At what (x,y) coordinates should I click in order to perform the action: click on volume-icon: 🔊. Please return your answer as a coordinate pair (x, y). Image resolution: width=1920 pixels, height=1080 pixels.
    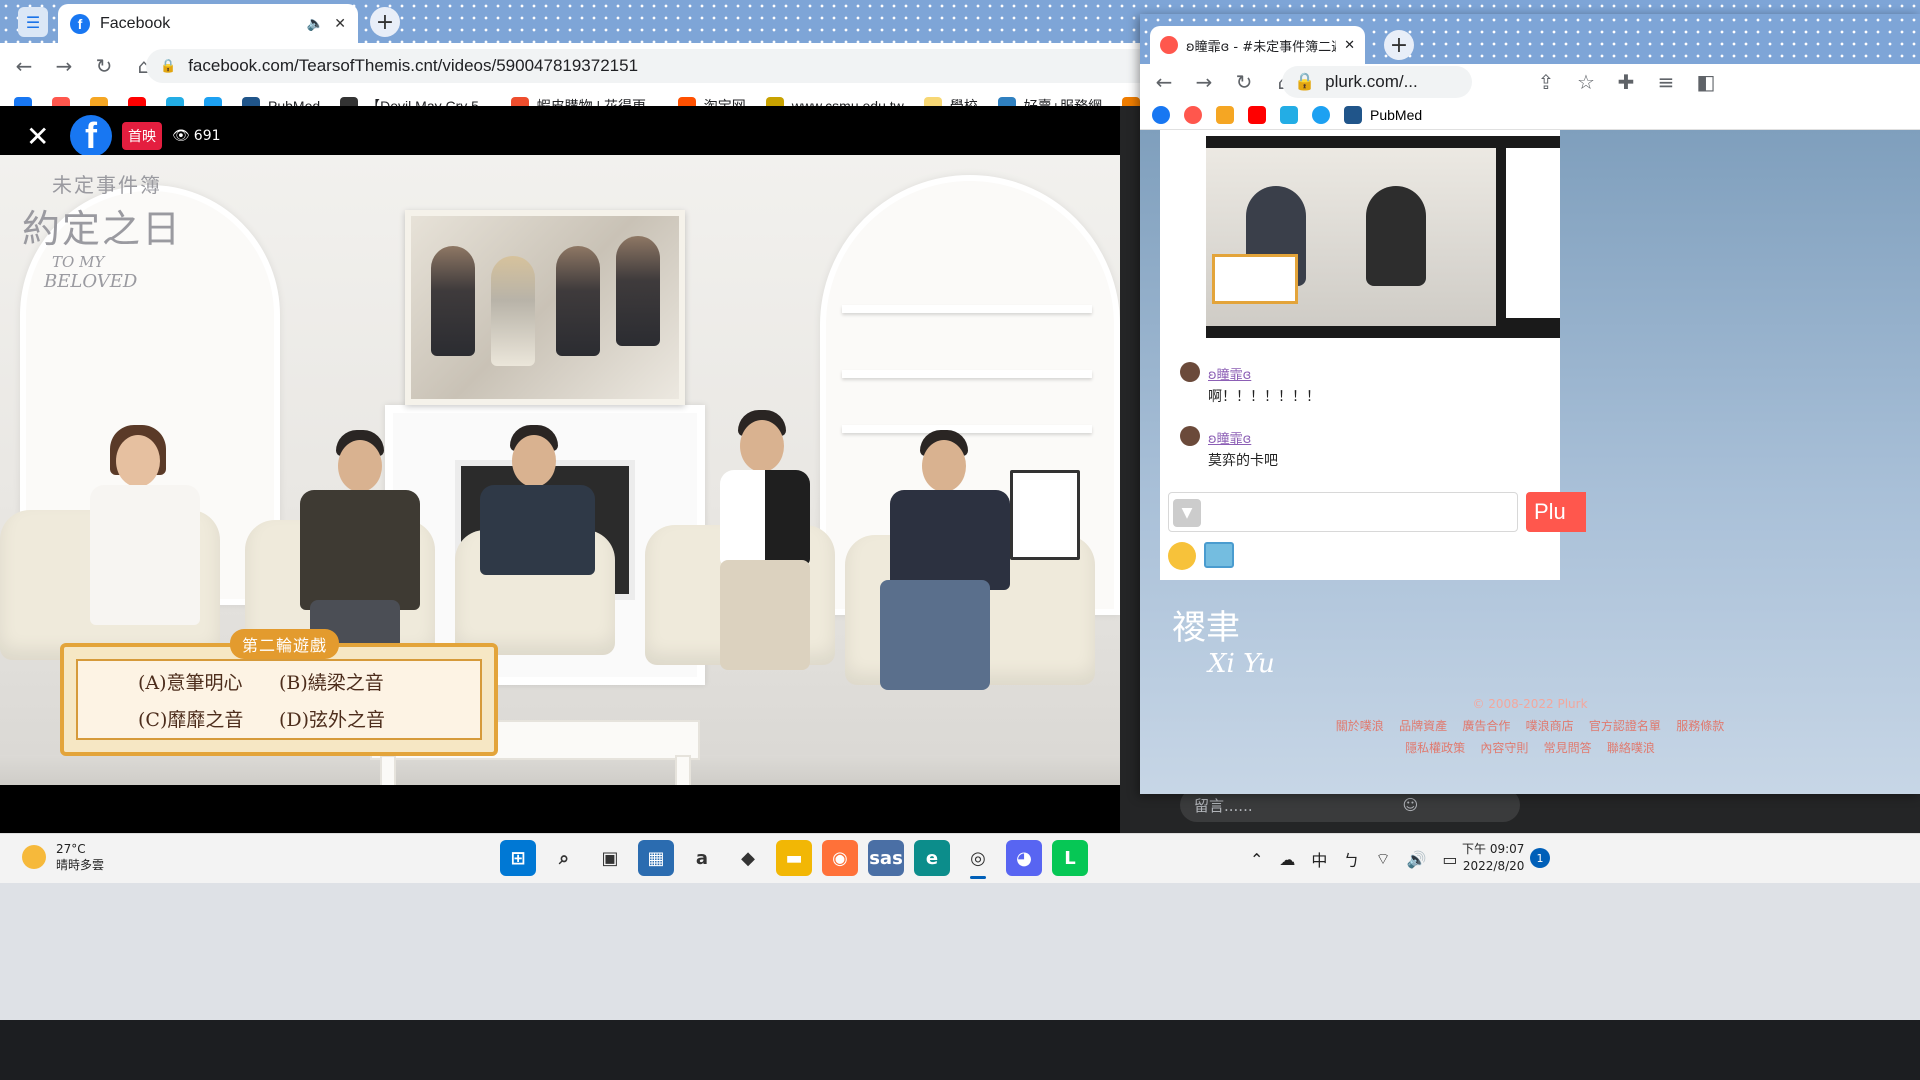
    Looking at the image, I should click on (1416, 859).